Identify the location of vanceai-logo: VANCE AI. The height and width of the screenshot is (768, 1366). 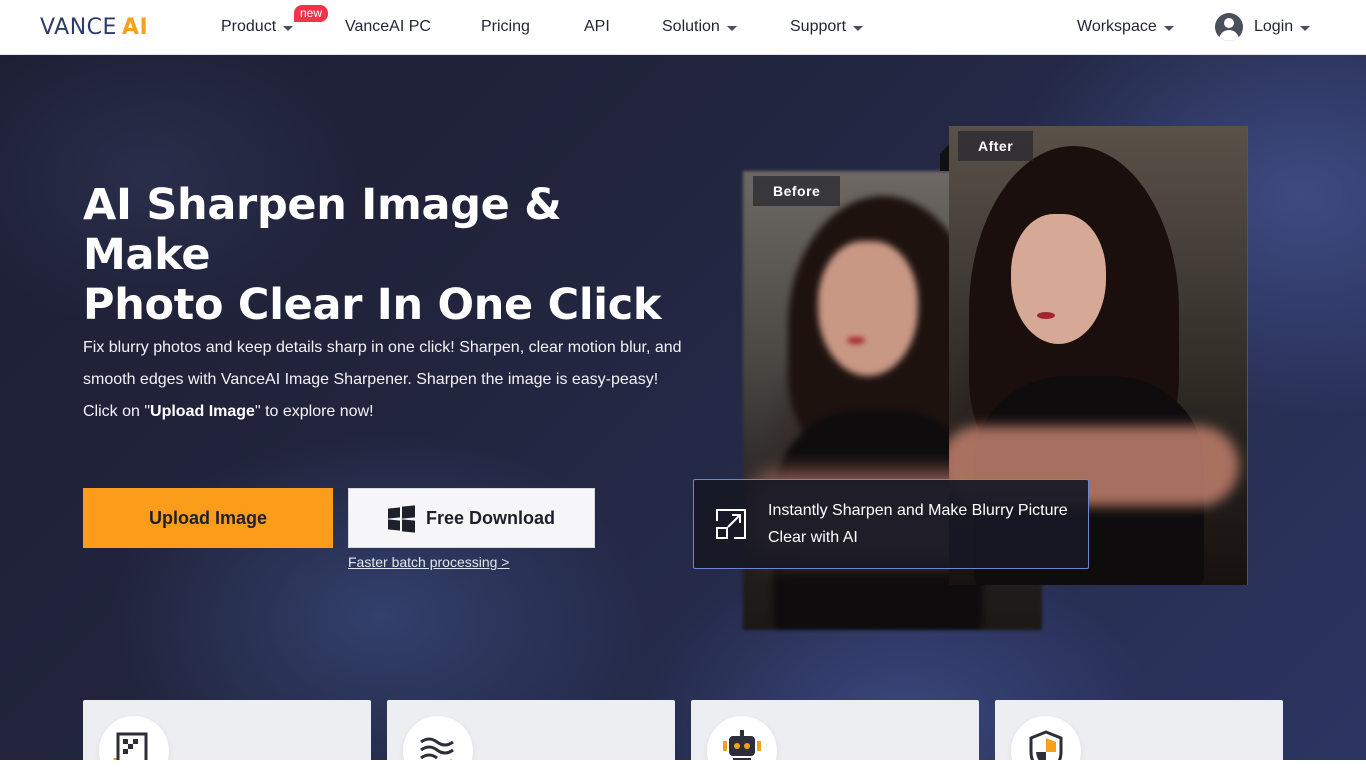
(94, 27).